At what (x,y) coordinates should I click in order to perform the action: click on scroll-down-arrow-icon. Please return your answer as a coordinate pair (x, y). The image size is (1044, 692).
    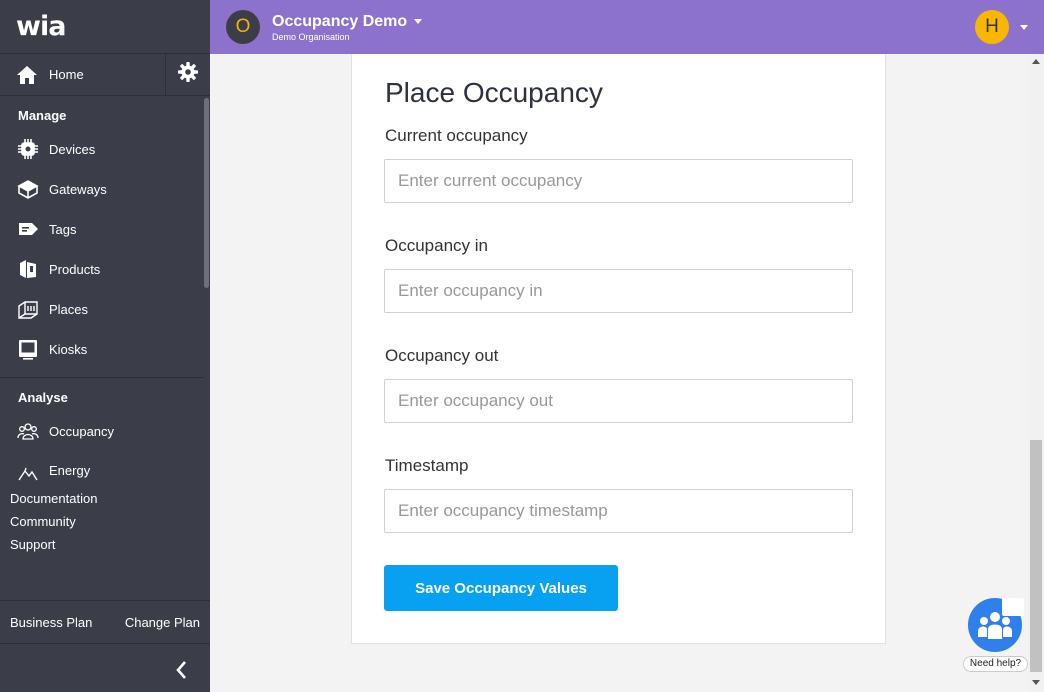
    Looking at the image, I should click on (1036, 682).